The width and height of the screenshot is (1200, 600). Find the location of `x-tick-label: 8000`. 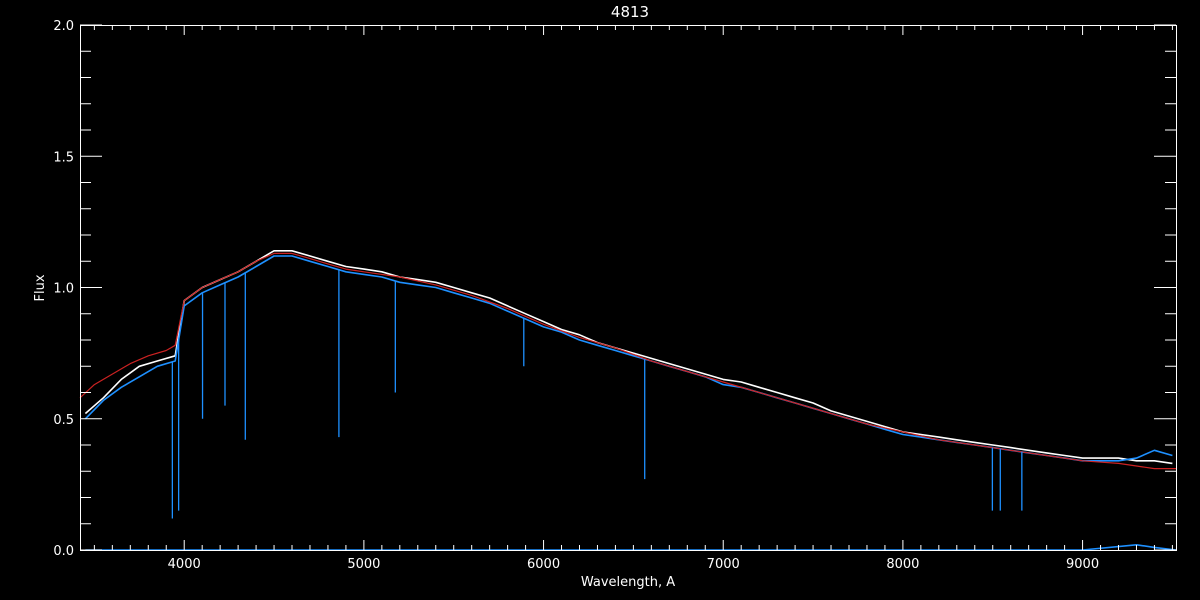

x-tick-label: 8000 is located at coordinates (902, 564).